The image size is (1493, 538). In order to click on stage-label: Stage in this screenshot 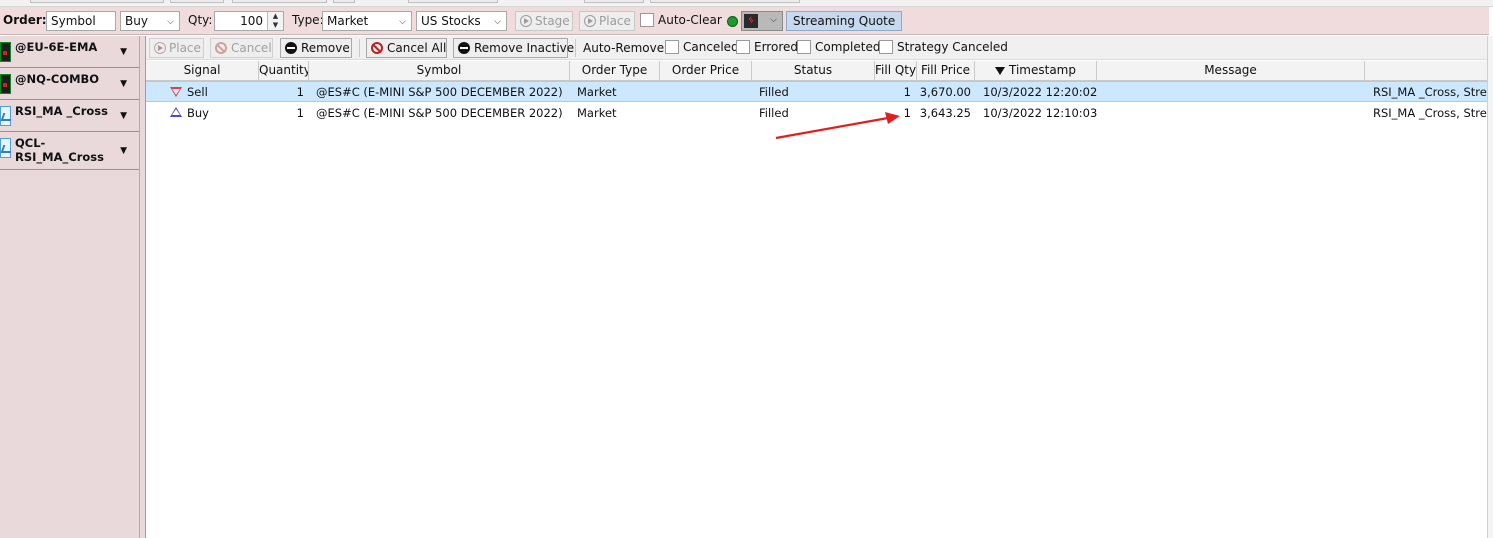, I will do `click(552, 21)`.